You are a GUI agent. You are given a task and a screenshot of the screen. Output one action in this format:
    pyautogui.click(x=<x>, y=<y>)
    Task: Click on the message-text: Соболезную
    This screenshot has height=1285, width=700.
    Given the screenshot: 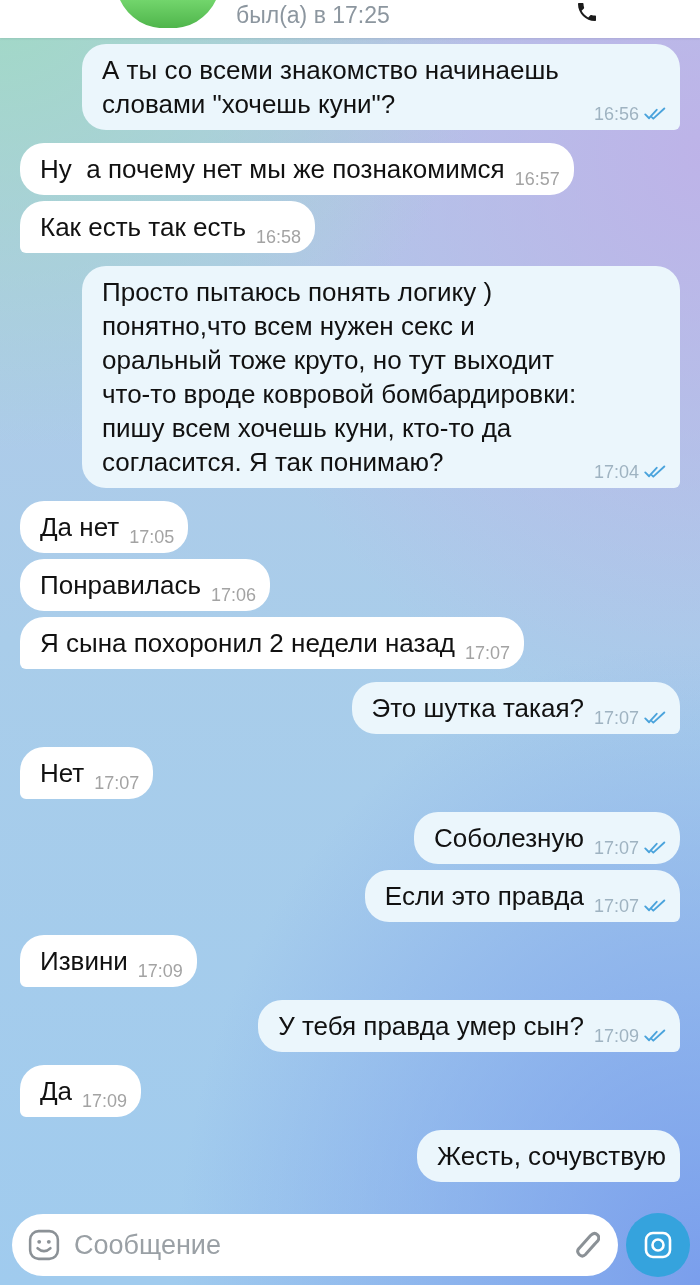 What is the action you would take?
    pyautogui.click(x=509, y=838)
    